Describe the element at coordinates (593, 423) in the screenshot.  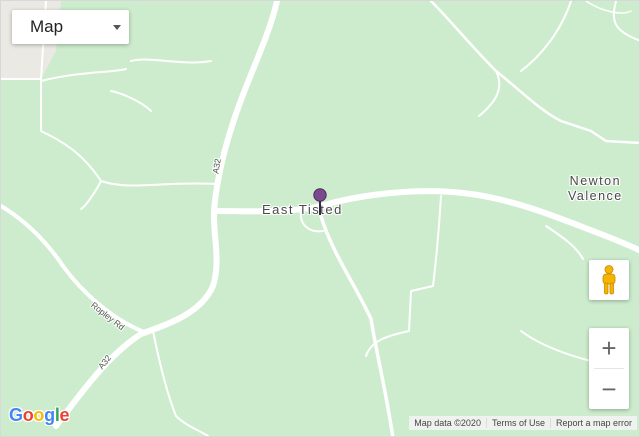
I see `report-map-error-link: Report a map error` at that location.